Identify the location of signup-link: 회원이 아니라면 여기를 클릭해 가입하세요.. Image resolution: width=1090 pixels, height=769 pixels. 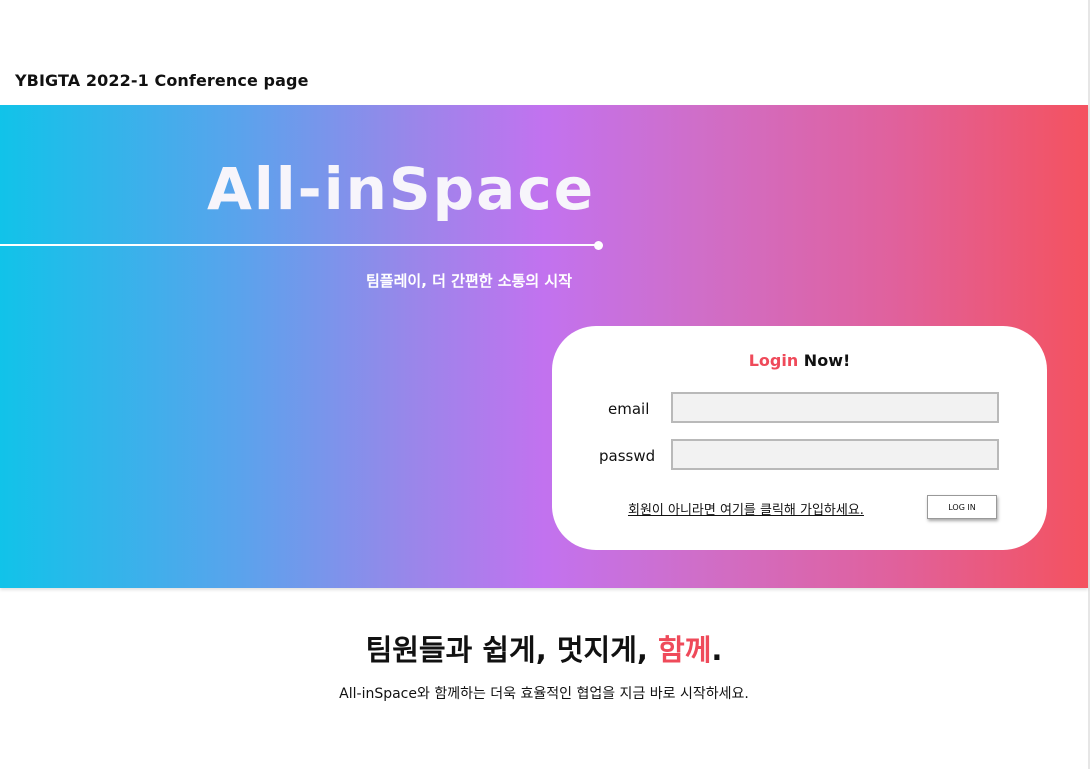
(746, 508).